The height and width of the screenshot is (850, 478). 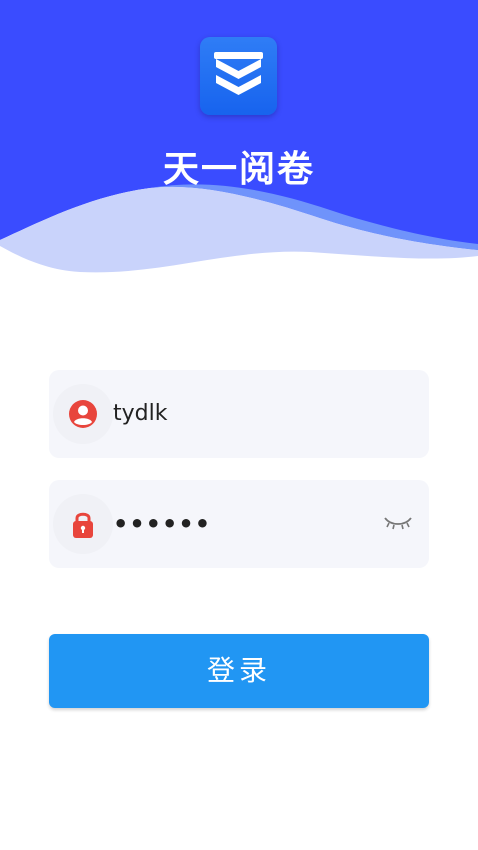 I want to click on lock-icon, so click(x=83, y=525).